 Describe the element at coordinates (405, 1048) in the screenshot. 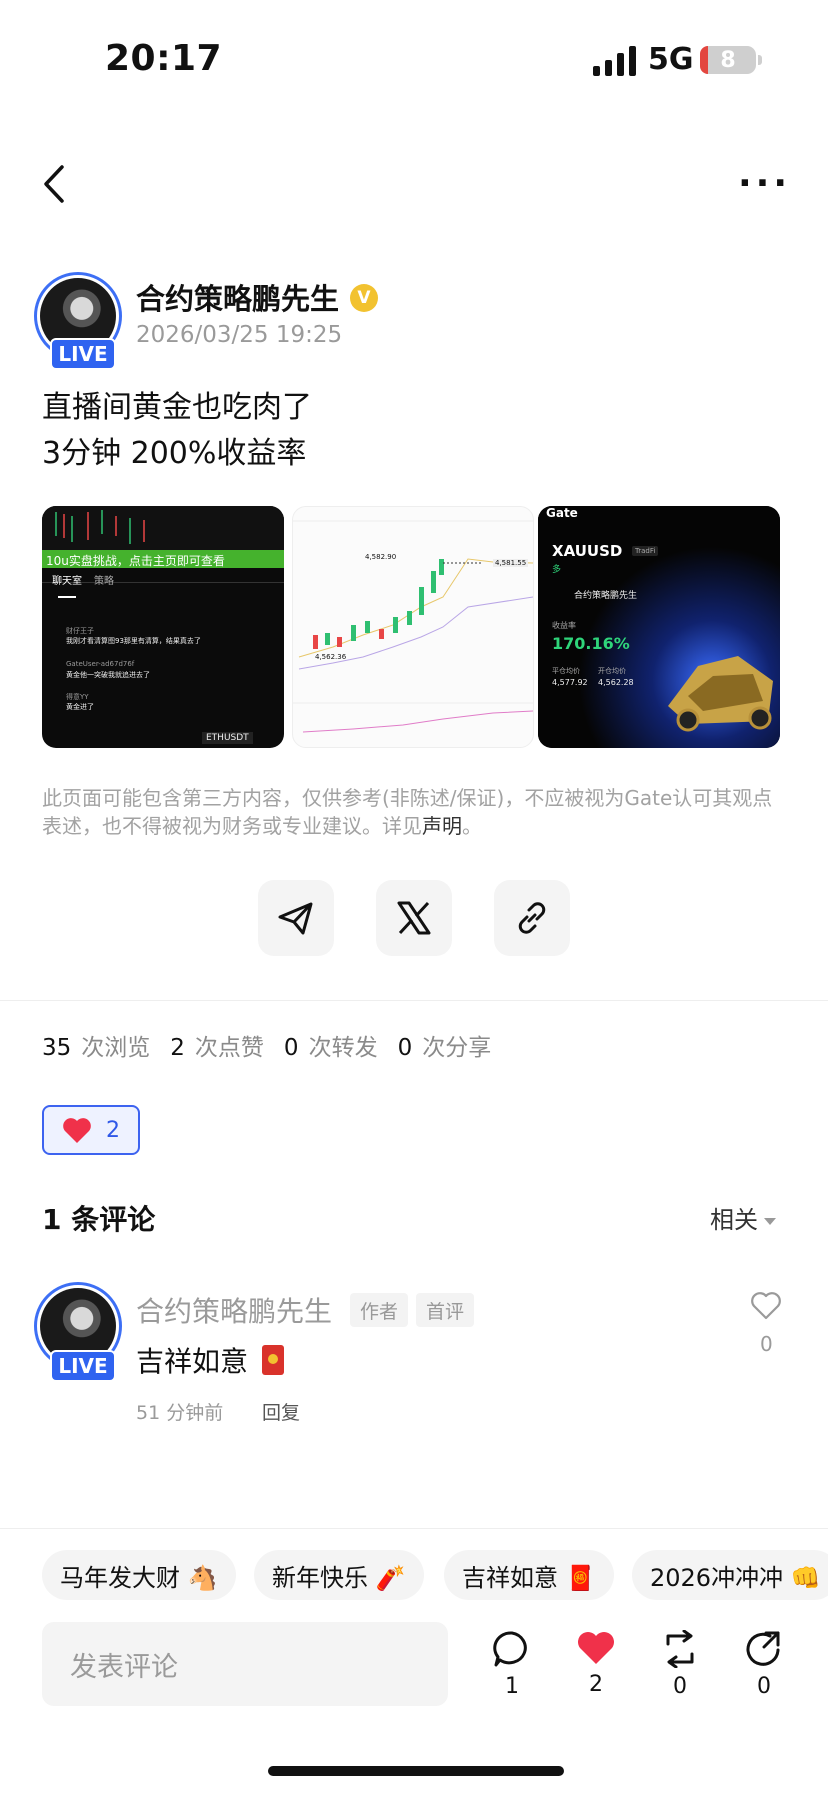

I see `shares-count: 0` at that location.